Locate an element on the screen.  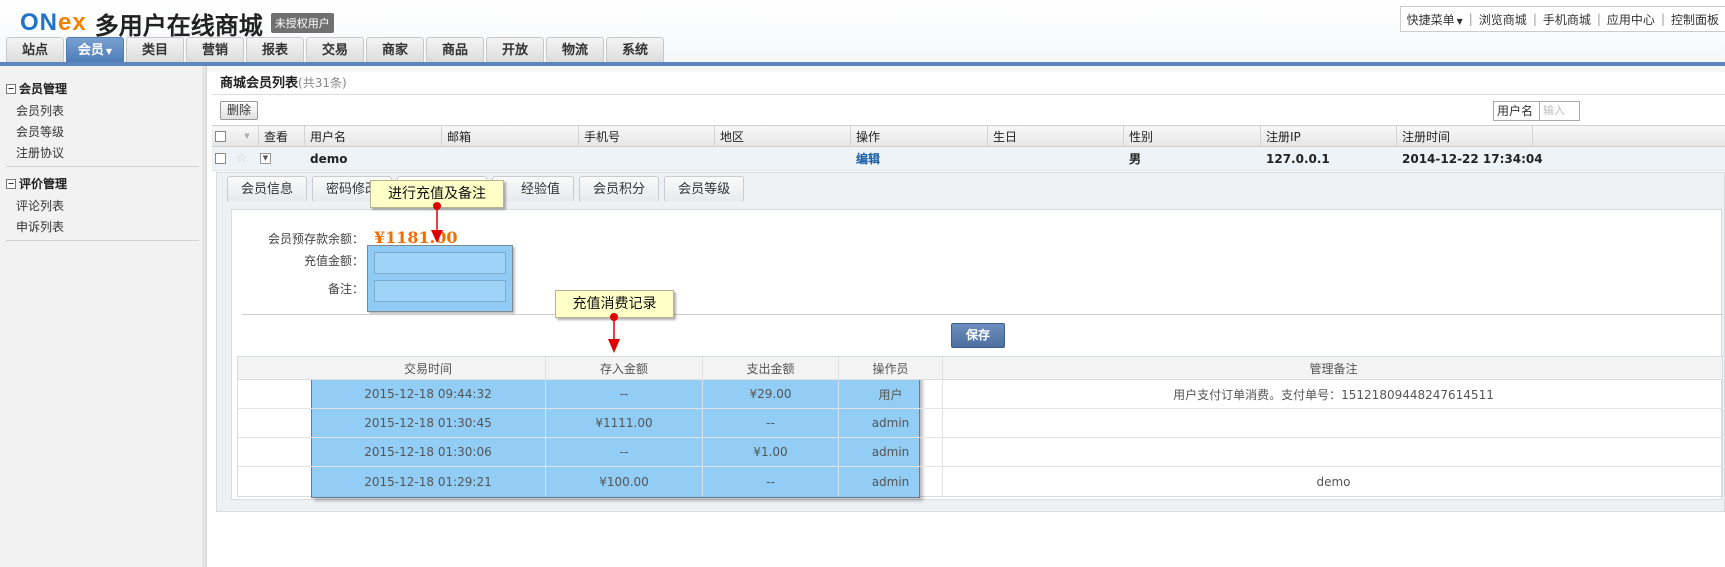
main-nav: 站点 会员 ▼ 类目 营销 报表 交易 商家 商品 开放 物流 系统 is located at coordinates (336, 49).